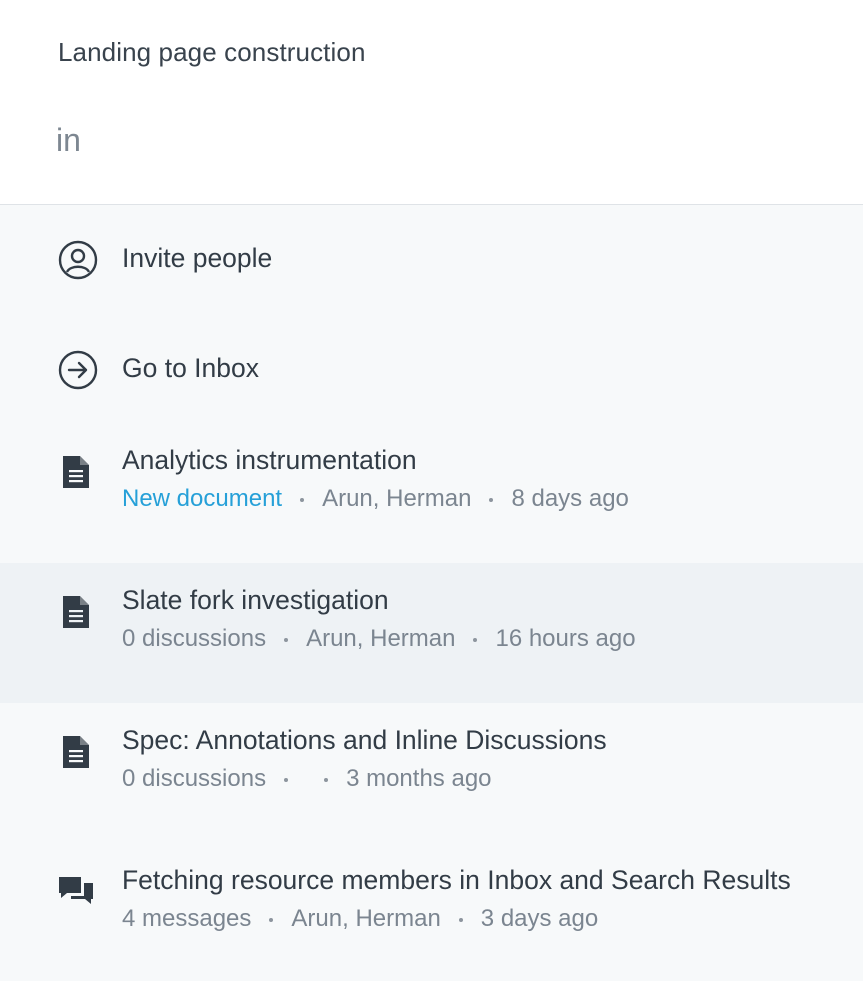 The height and width of the screenshot is (982, 863). What do you see at coordinates (419, 778) in the screenshot?
I see `timestamp: 3 months ago` at bounding box center [419, 778].